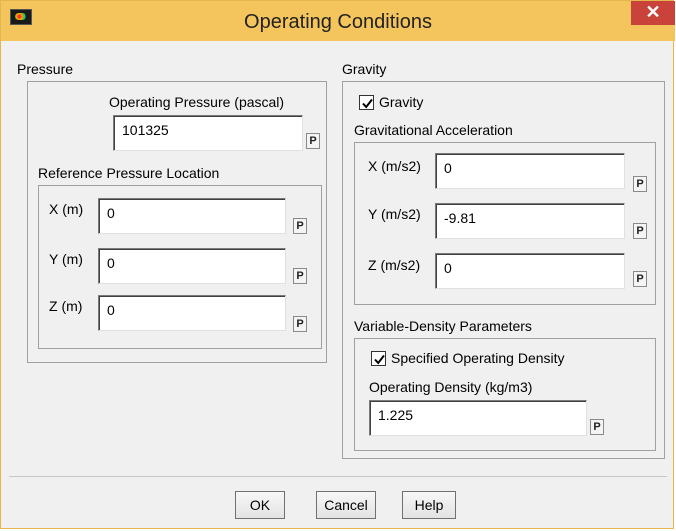 This screenshot has height=531, width=676. I want to click on help-button: Help, so click(429, 505).